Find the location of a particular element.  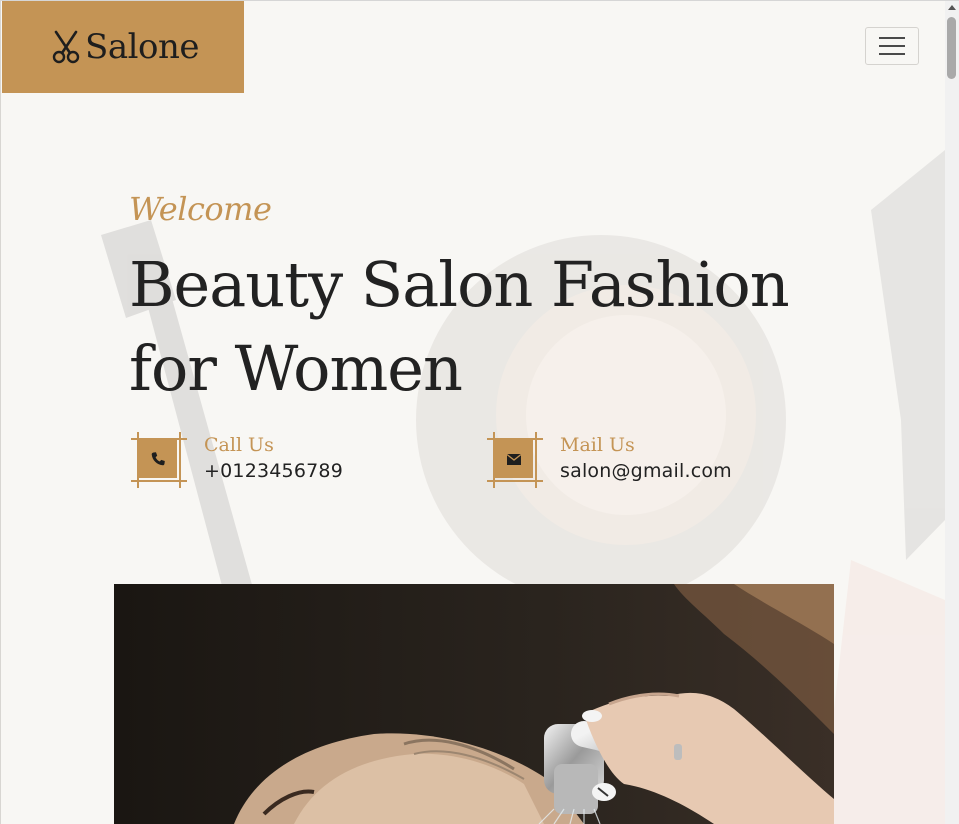

brand-name: Salone is located at coordinates (142, 47).